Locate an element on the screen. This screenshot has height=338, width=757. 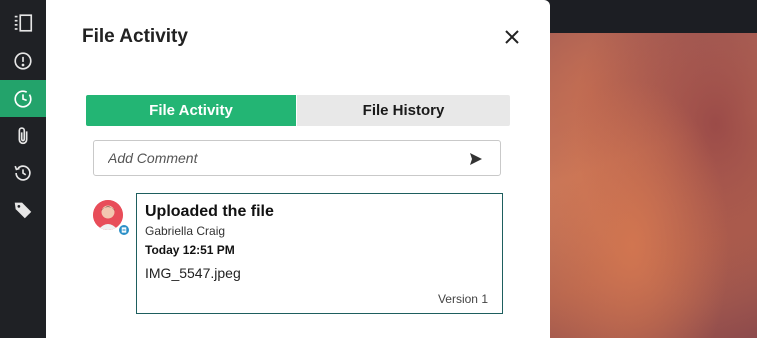
sidebar-item-tags is located at coordinates (23, 209).